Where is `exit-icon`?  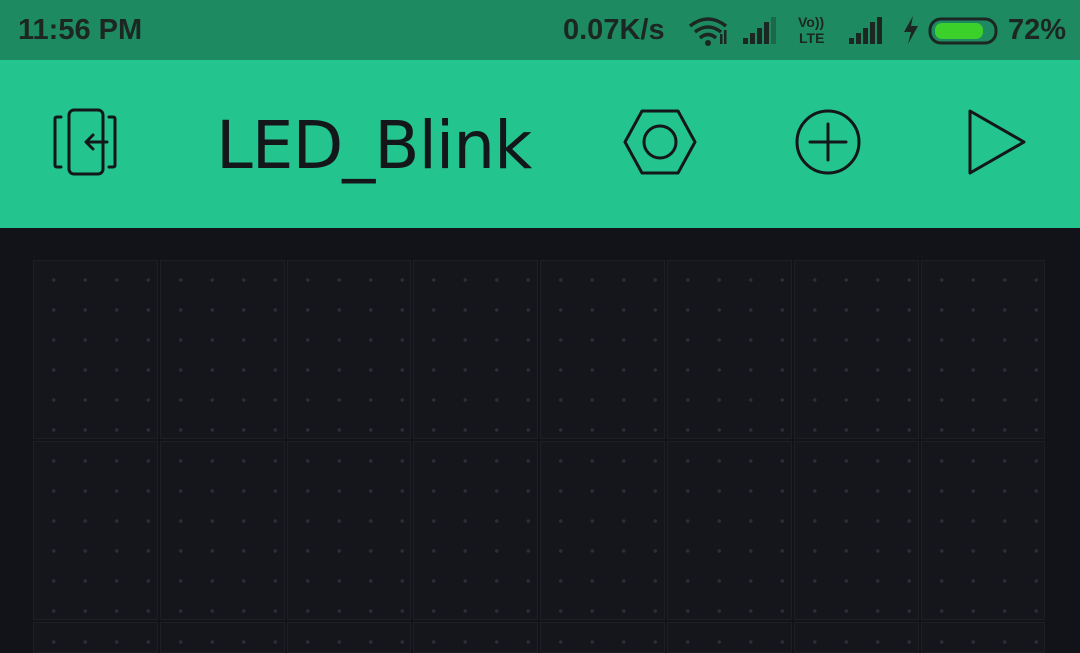 exit-icon is located at coordinates (85, 144).